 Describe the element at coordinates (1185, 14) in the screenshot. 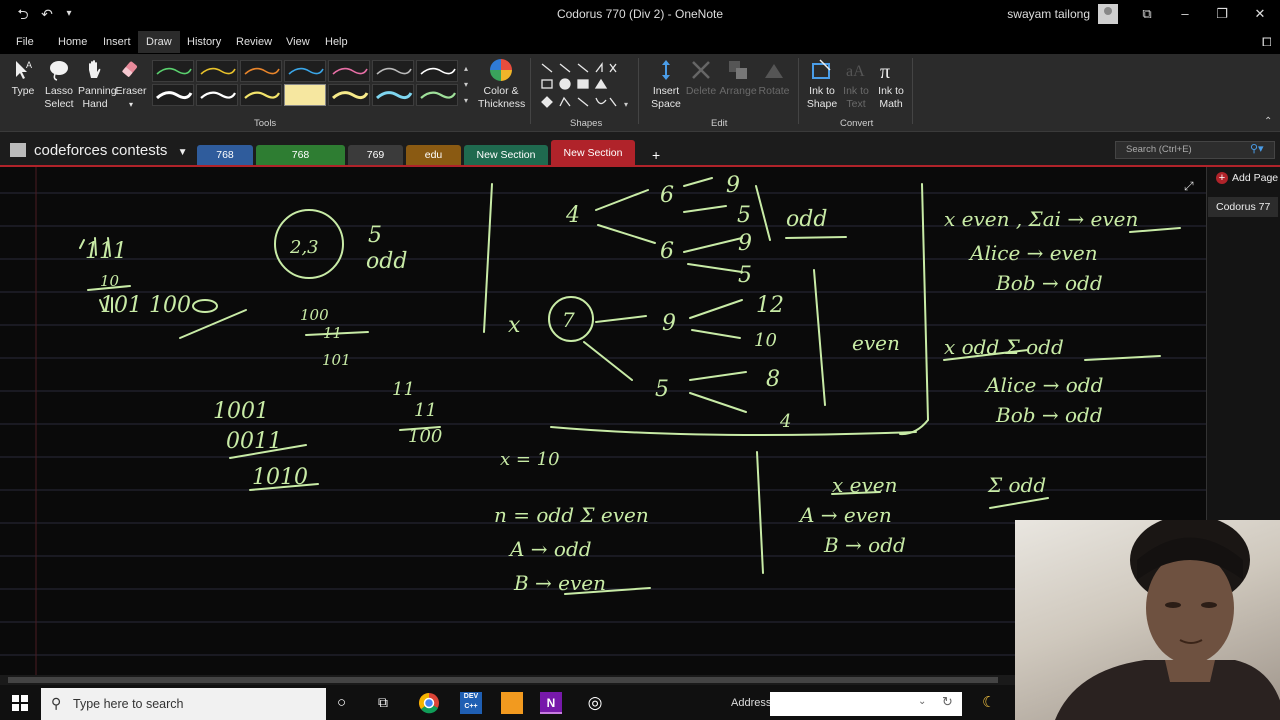

I see `minimize-icon: –` at that location.